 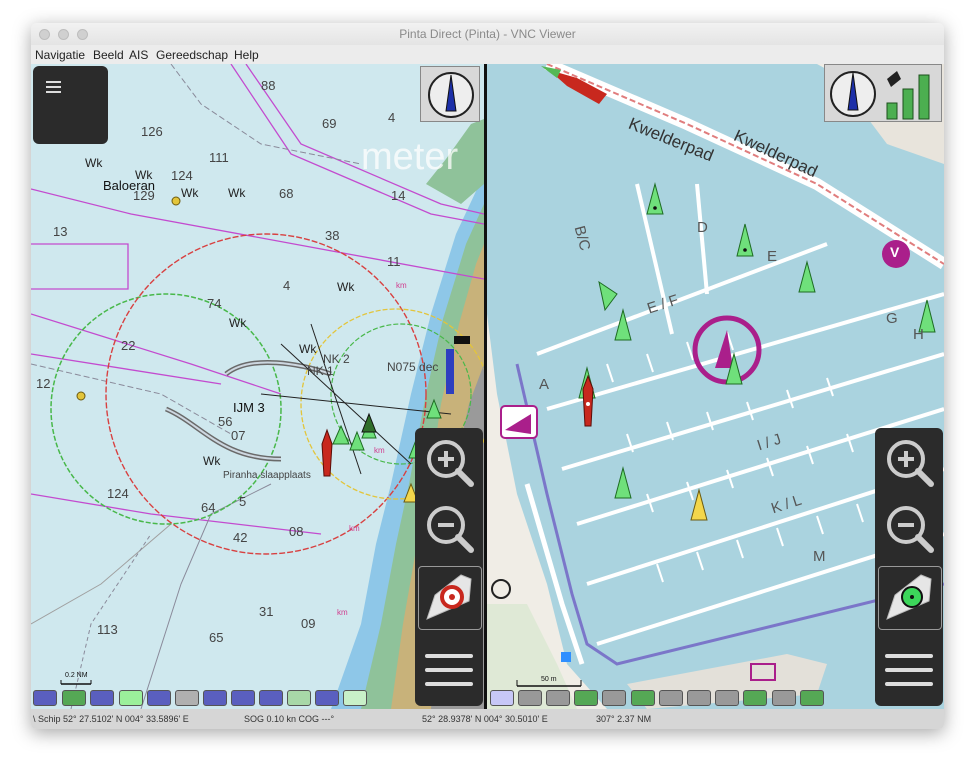 I want to click on meter-watermark: meter, so click(x=410, y=157).